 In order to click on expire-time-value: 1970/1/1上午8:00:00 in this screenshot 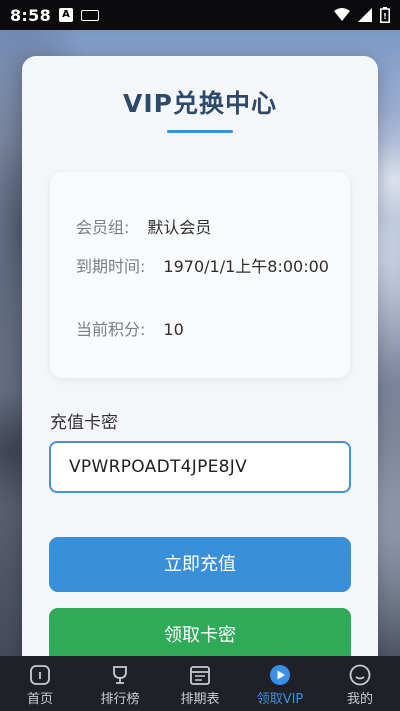, I will do `click(246, 266)`.